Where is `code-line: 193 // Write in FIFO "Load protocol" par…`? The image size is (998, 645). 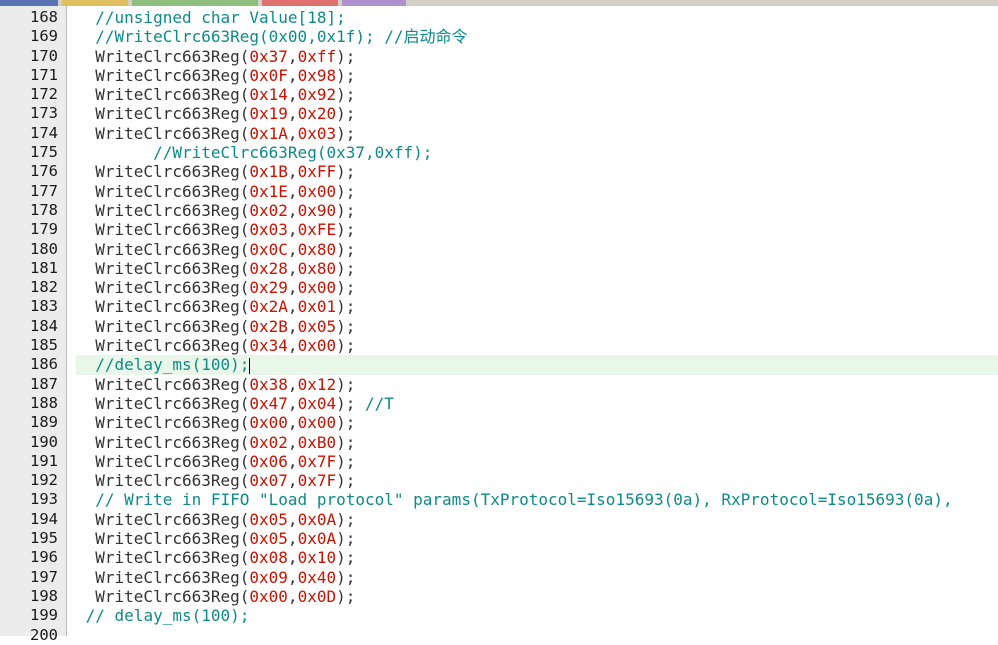
code-line: 193 // Write in FIFO "Load protocol" par… is located at coordinates (499, 499).